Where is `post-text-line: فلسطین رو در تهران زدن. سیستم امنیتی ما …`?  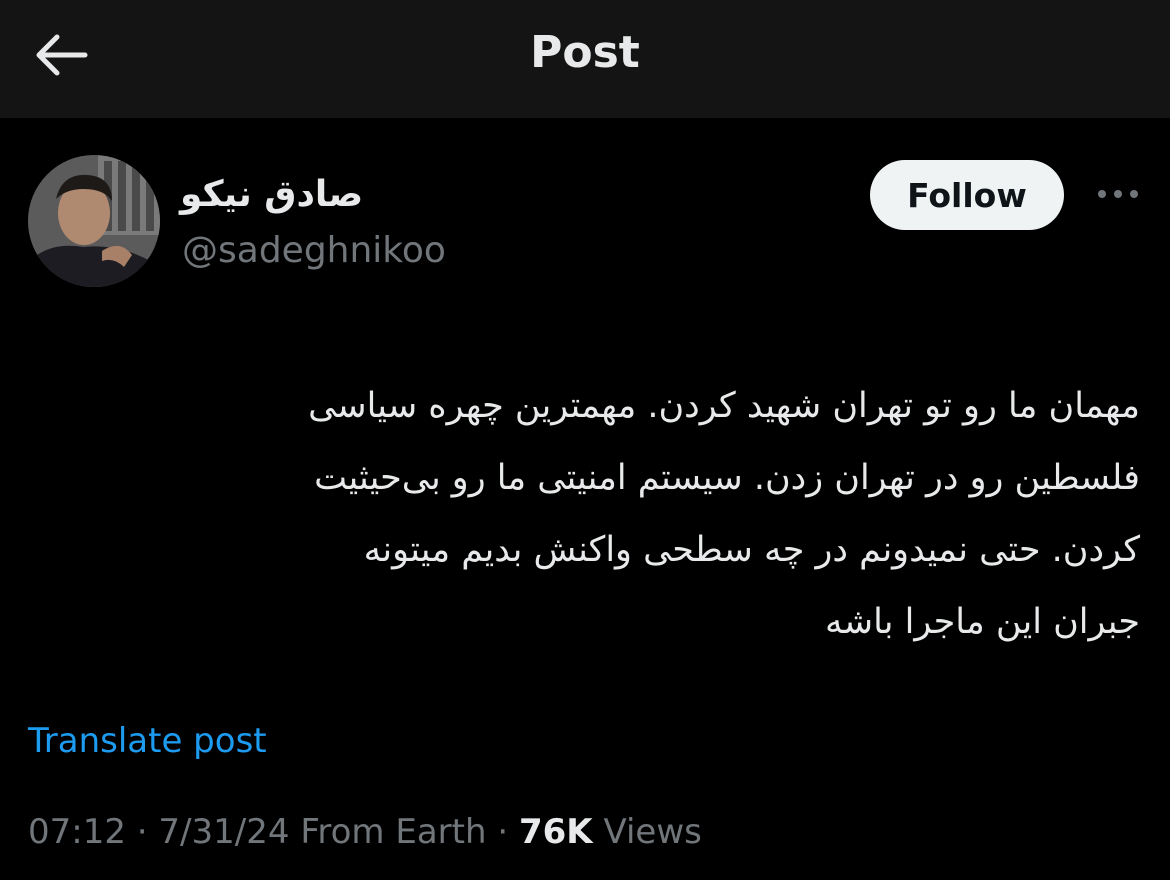 post-text-line: فلسطین رو در تهران زدن. سیستم امنیتی ما … is located at coordinates (727, 478).